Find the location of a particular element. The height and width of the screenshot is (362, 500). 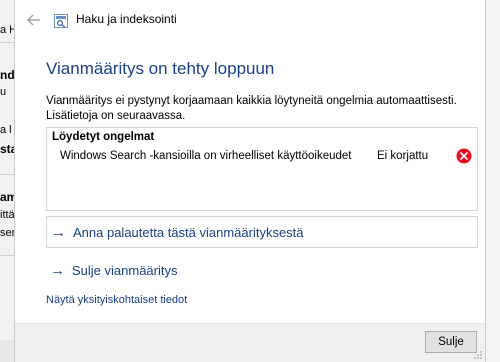

background-text: a l is located at coordinates (6, 130).